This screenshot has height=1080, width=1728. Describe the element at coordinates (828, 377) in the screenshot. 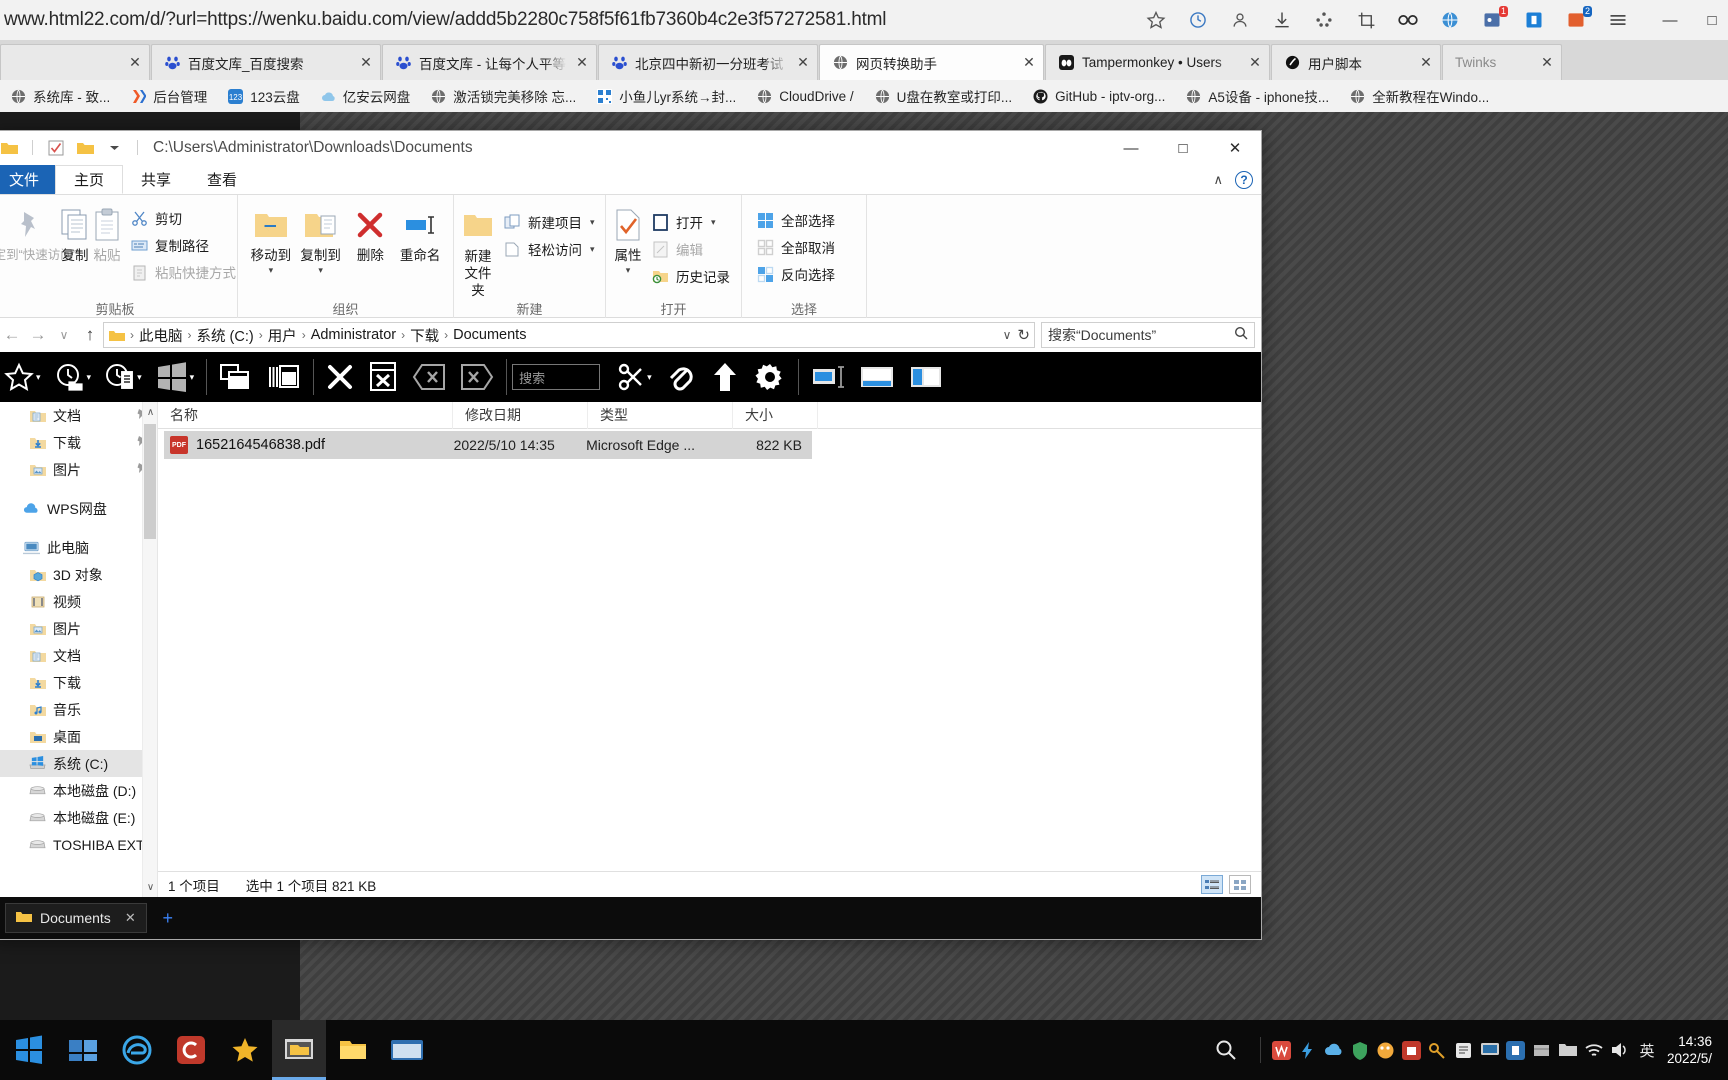

I see `pane-left-icon` at that location.